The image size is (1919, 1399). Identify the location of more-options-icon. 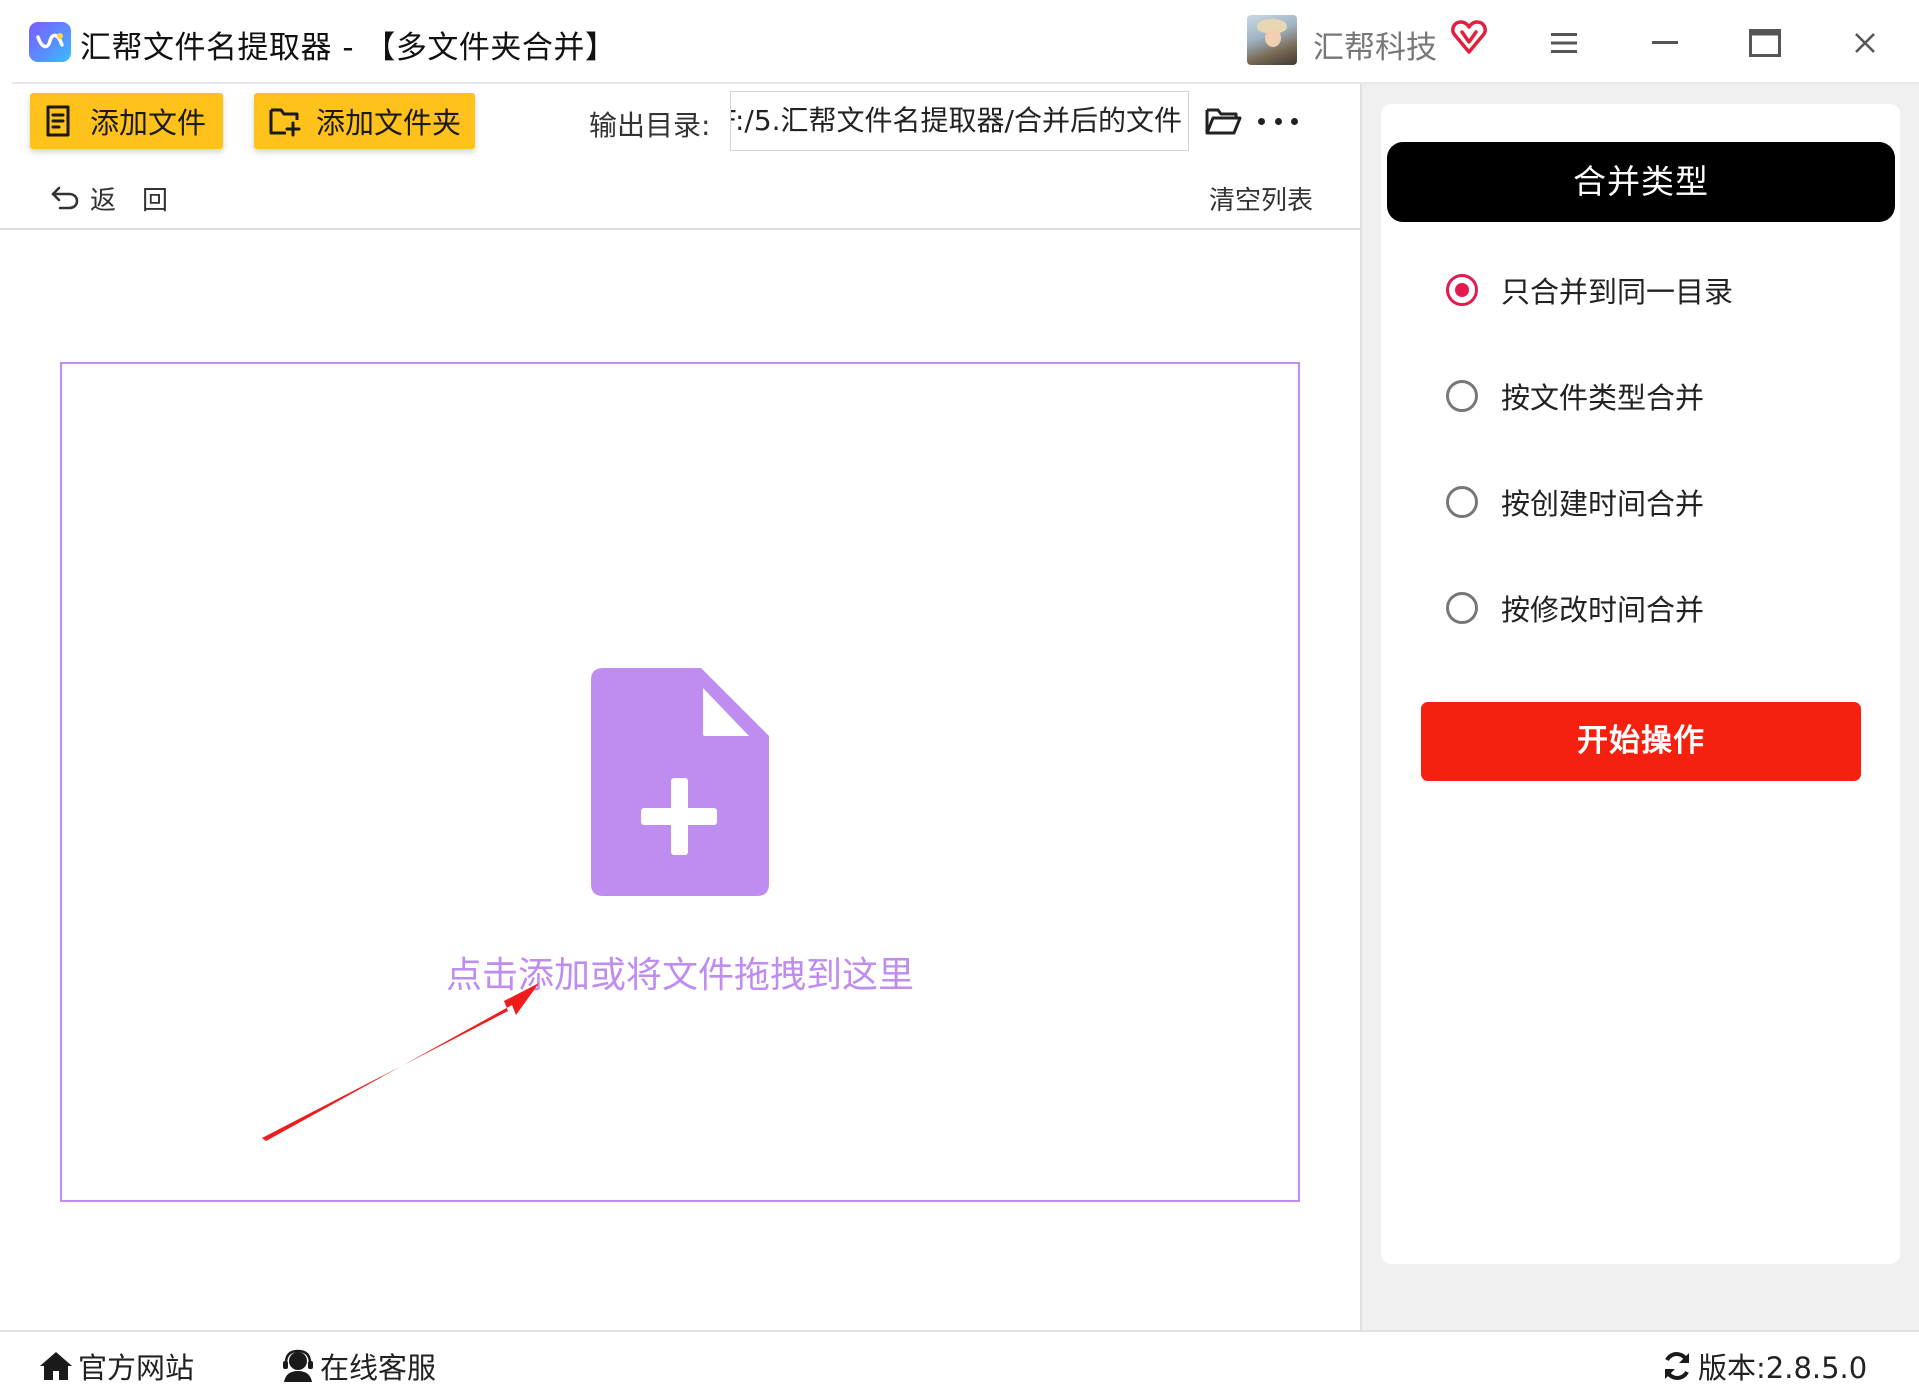
(1278, 121).